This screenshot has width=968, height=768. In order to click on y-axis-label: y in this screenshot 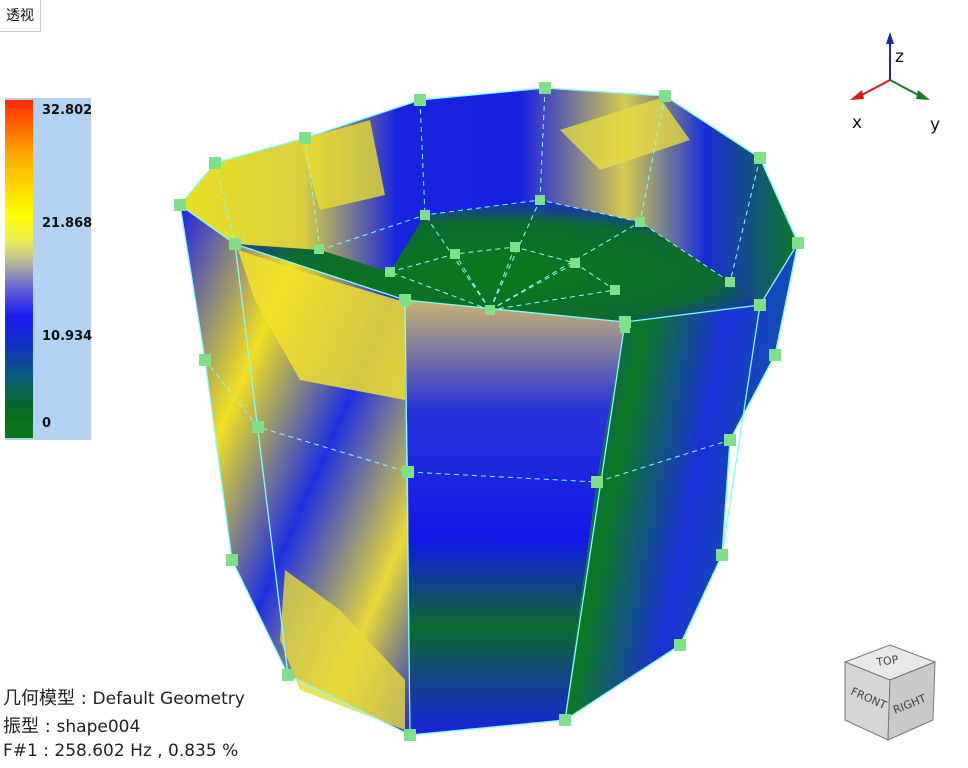, I will do `click(935, 125)`.